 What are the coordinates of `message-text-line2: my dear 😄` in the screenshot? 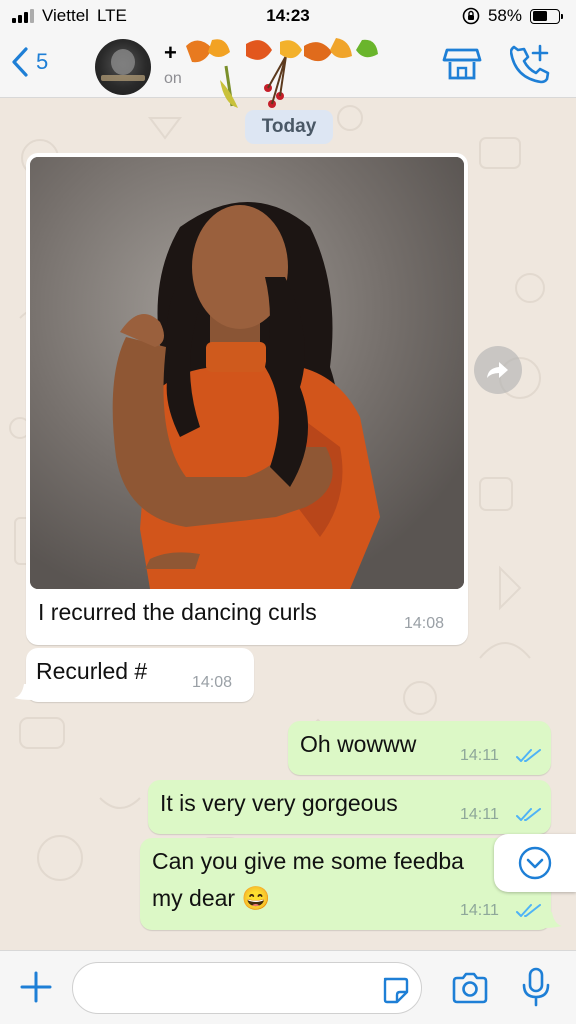 It's located at (211, 898).